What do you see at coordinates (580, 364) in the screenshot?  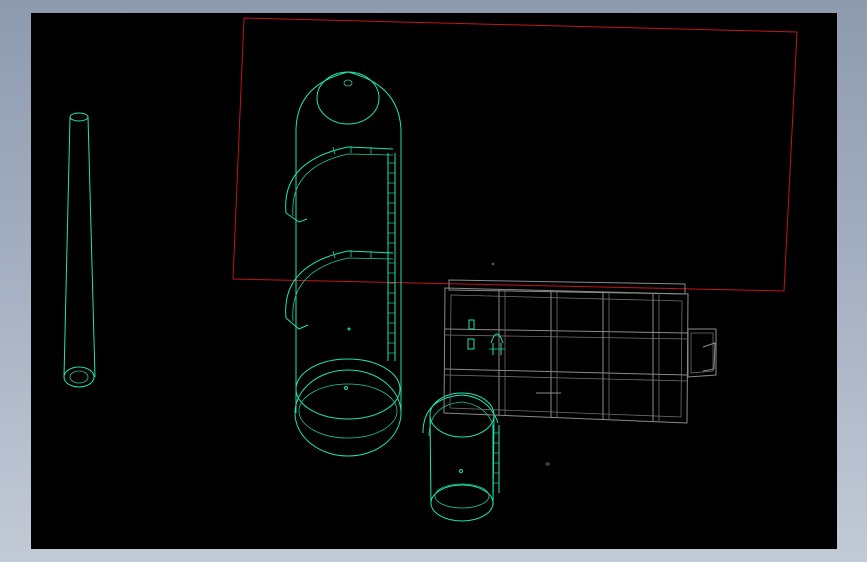 I see `steel-frame-structure` at bounding box center [580, 364].